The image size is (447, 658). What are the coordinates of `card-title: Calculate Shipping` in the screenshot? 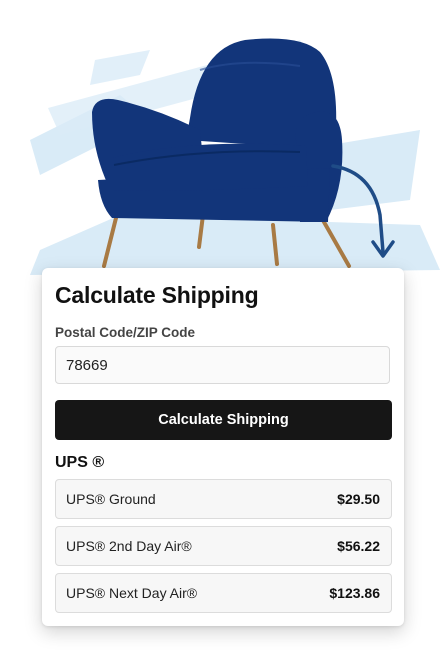 It's located at (157, 295).